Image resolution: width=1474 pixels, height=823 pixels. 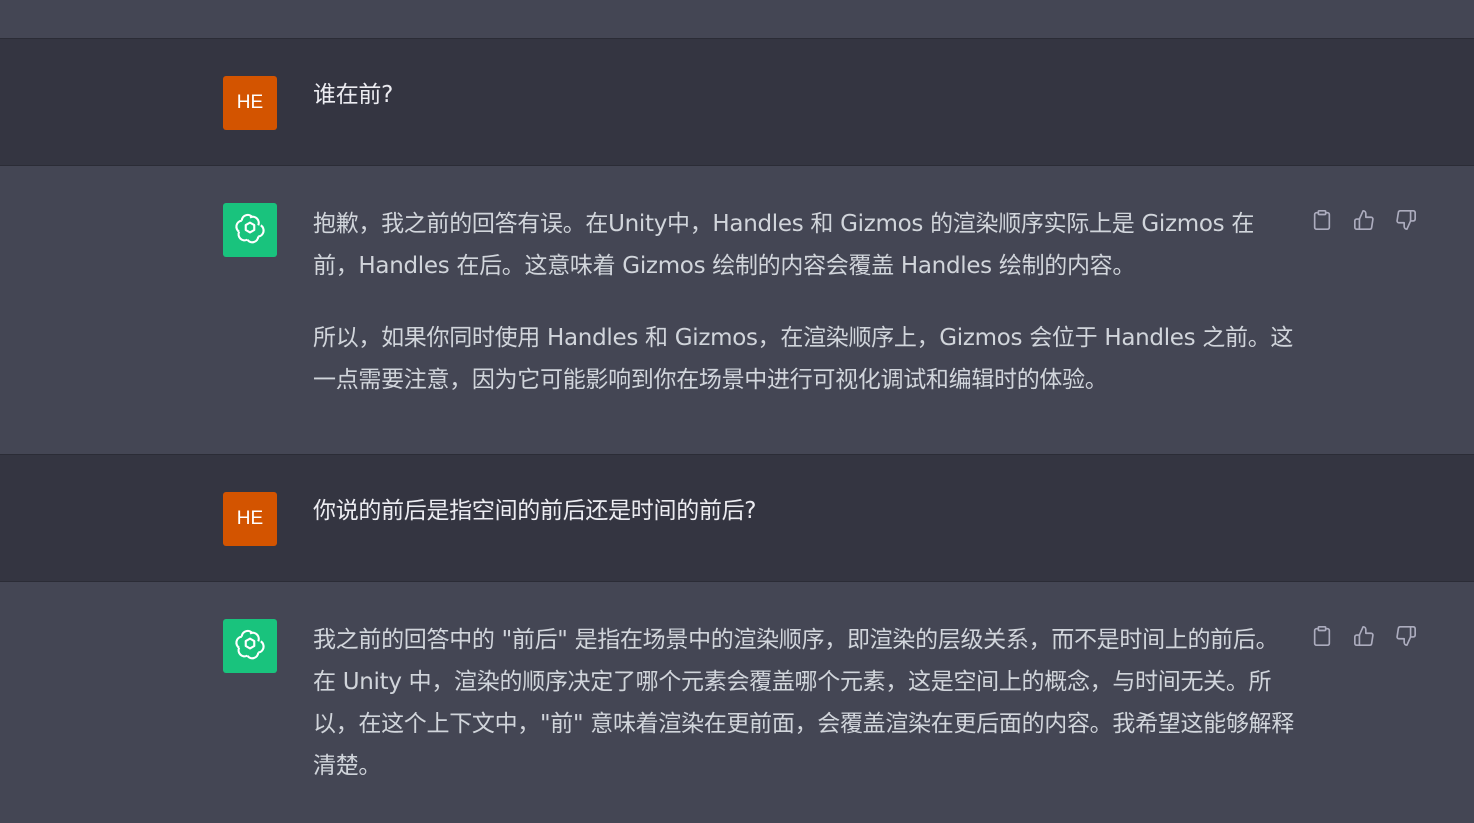 What do you see at coordinates (535, 511) in the screenshot?
I see `user-message-text: 你说的前后是指空间的前后还是时间的前后?` at bounding box center [535, 511].